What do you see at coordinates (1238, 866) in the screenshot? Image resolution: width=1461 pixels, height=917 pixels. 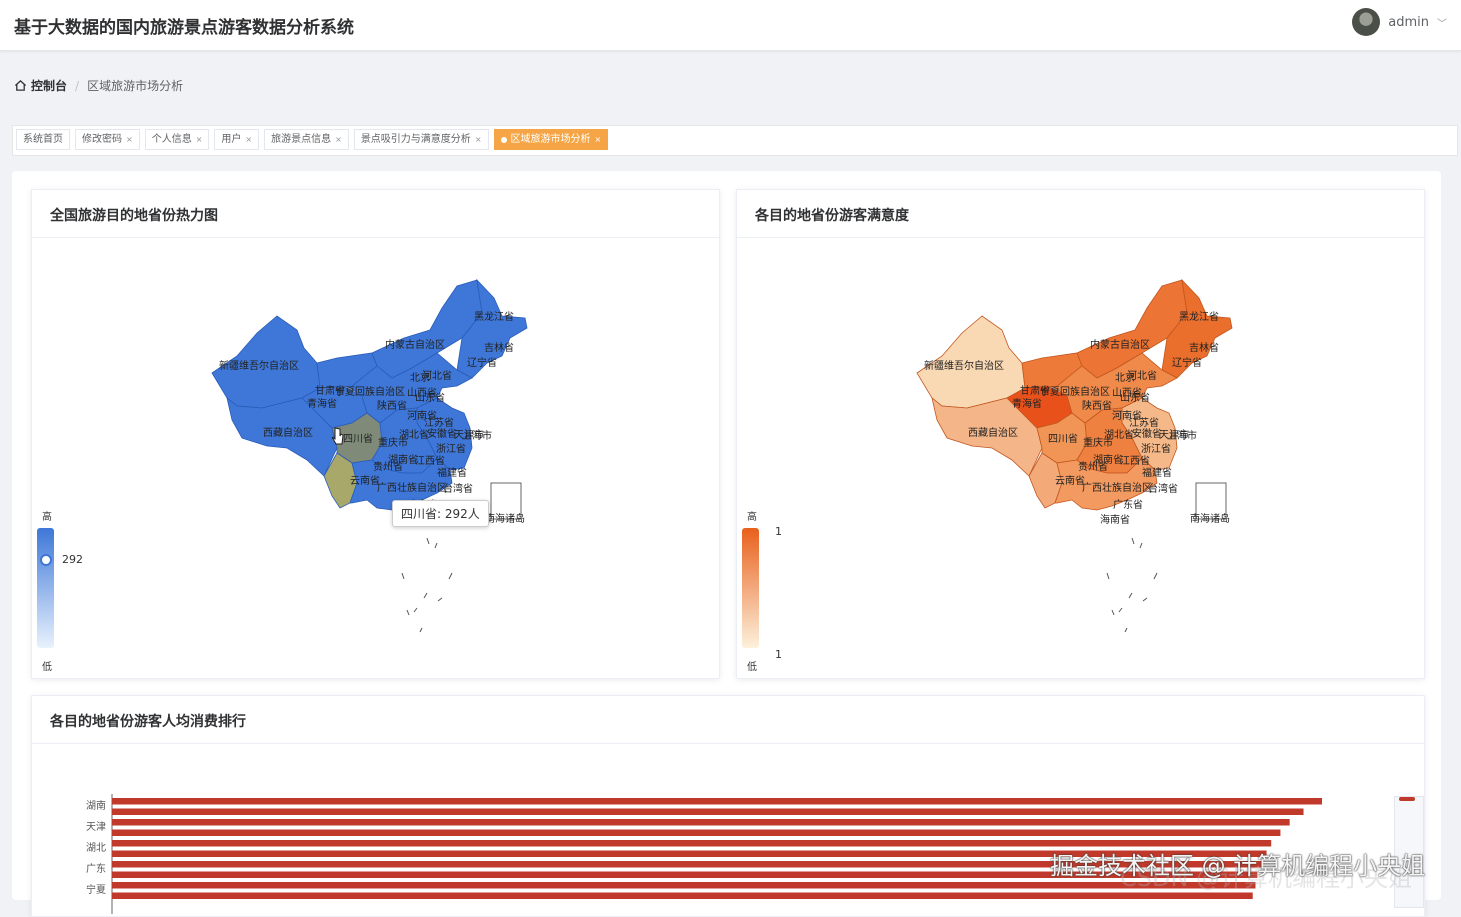 I see `watermark-juejin: 掘金技术社区 @ 计算机编程小央姐` at bounding box center [1238, 866].